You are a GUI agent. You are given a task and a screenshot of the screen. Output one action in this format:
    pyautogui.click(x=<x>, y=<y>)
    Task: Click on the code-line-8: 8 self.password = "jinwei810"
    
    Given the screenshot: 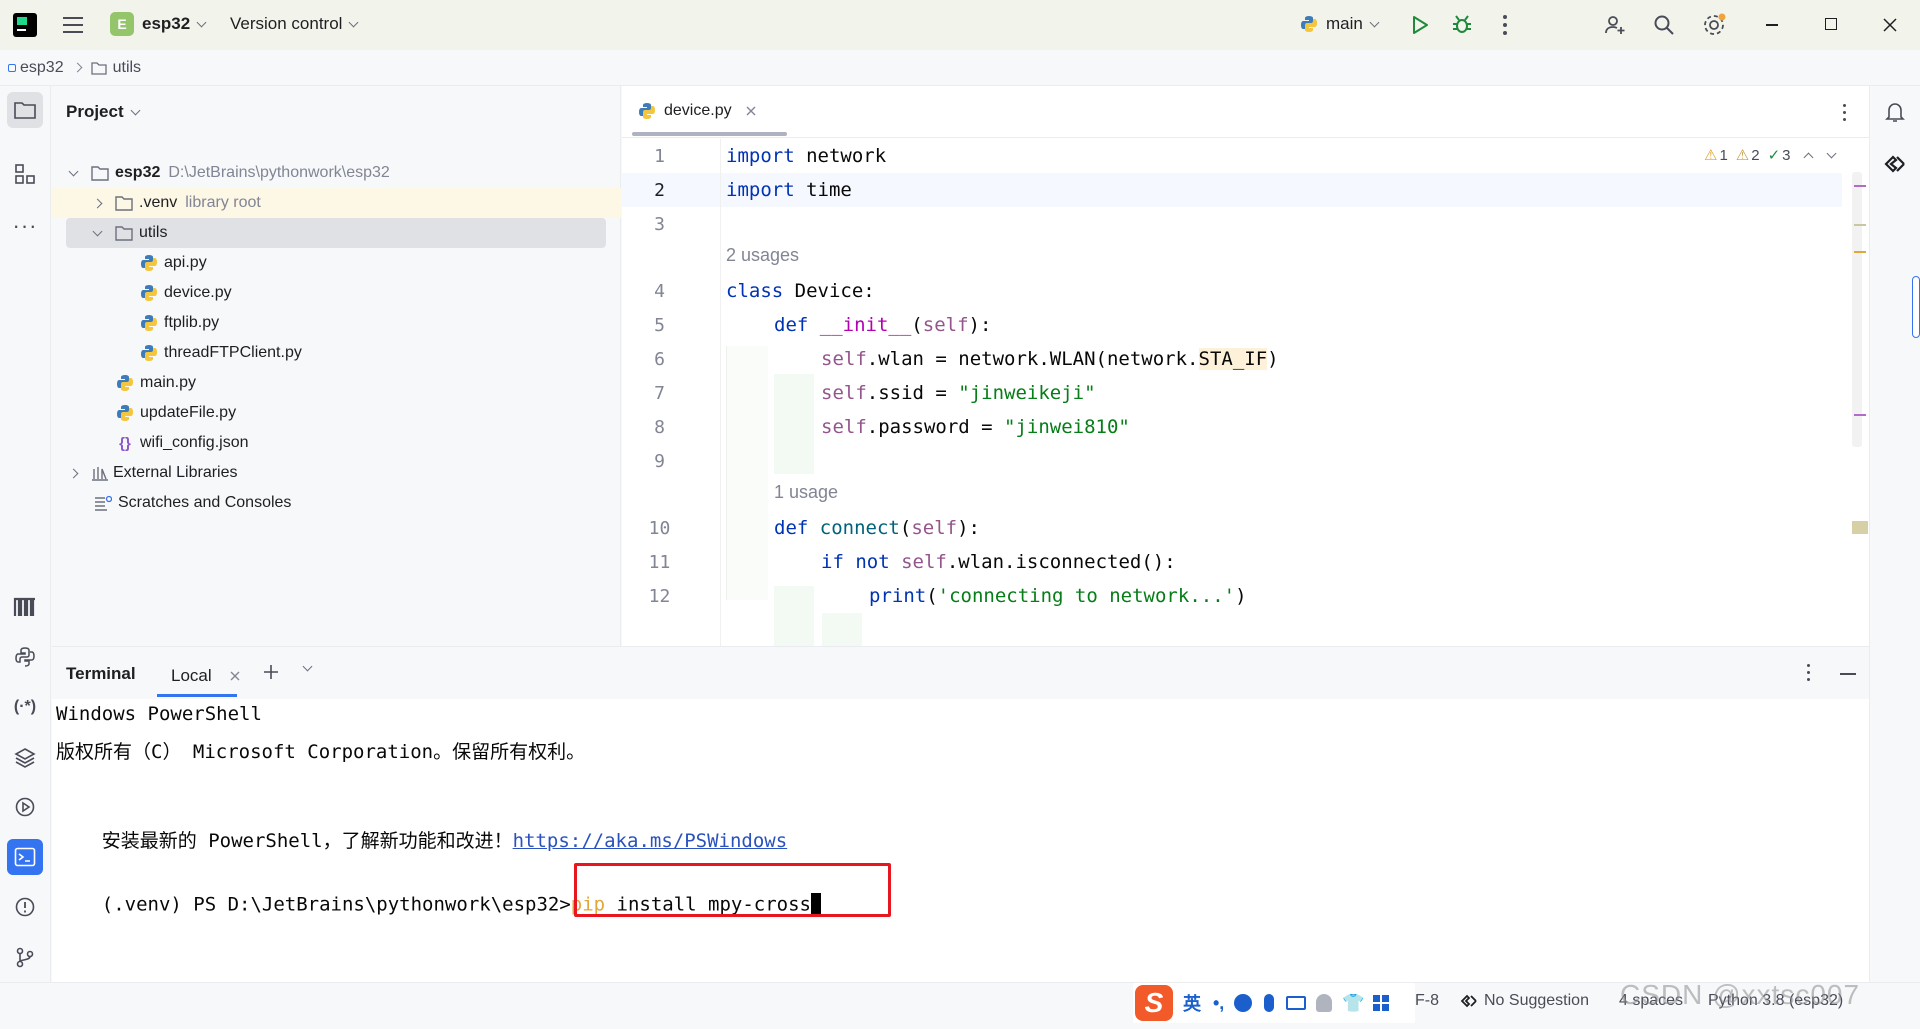 What is the action you would take?
    pyautogui.click(x=1232, y=427)
    